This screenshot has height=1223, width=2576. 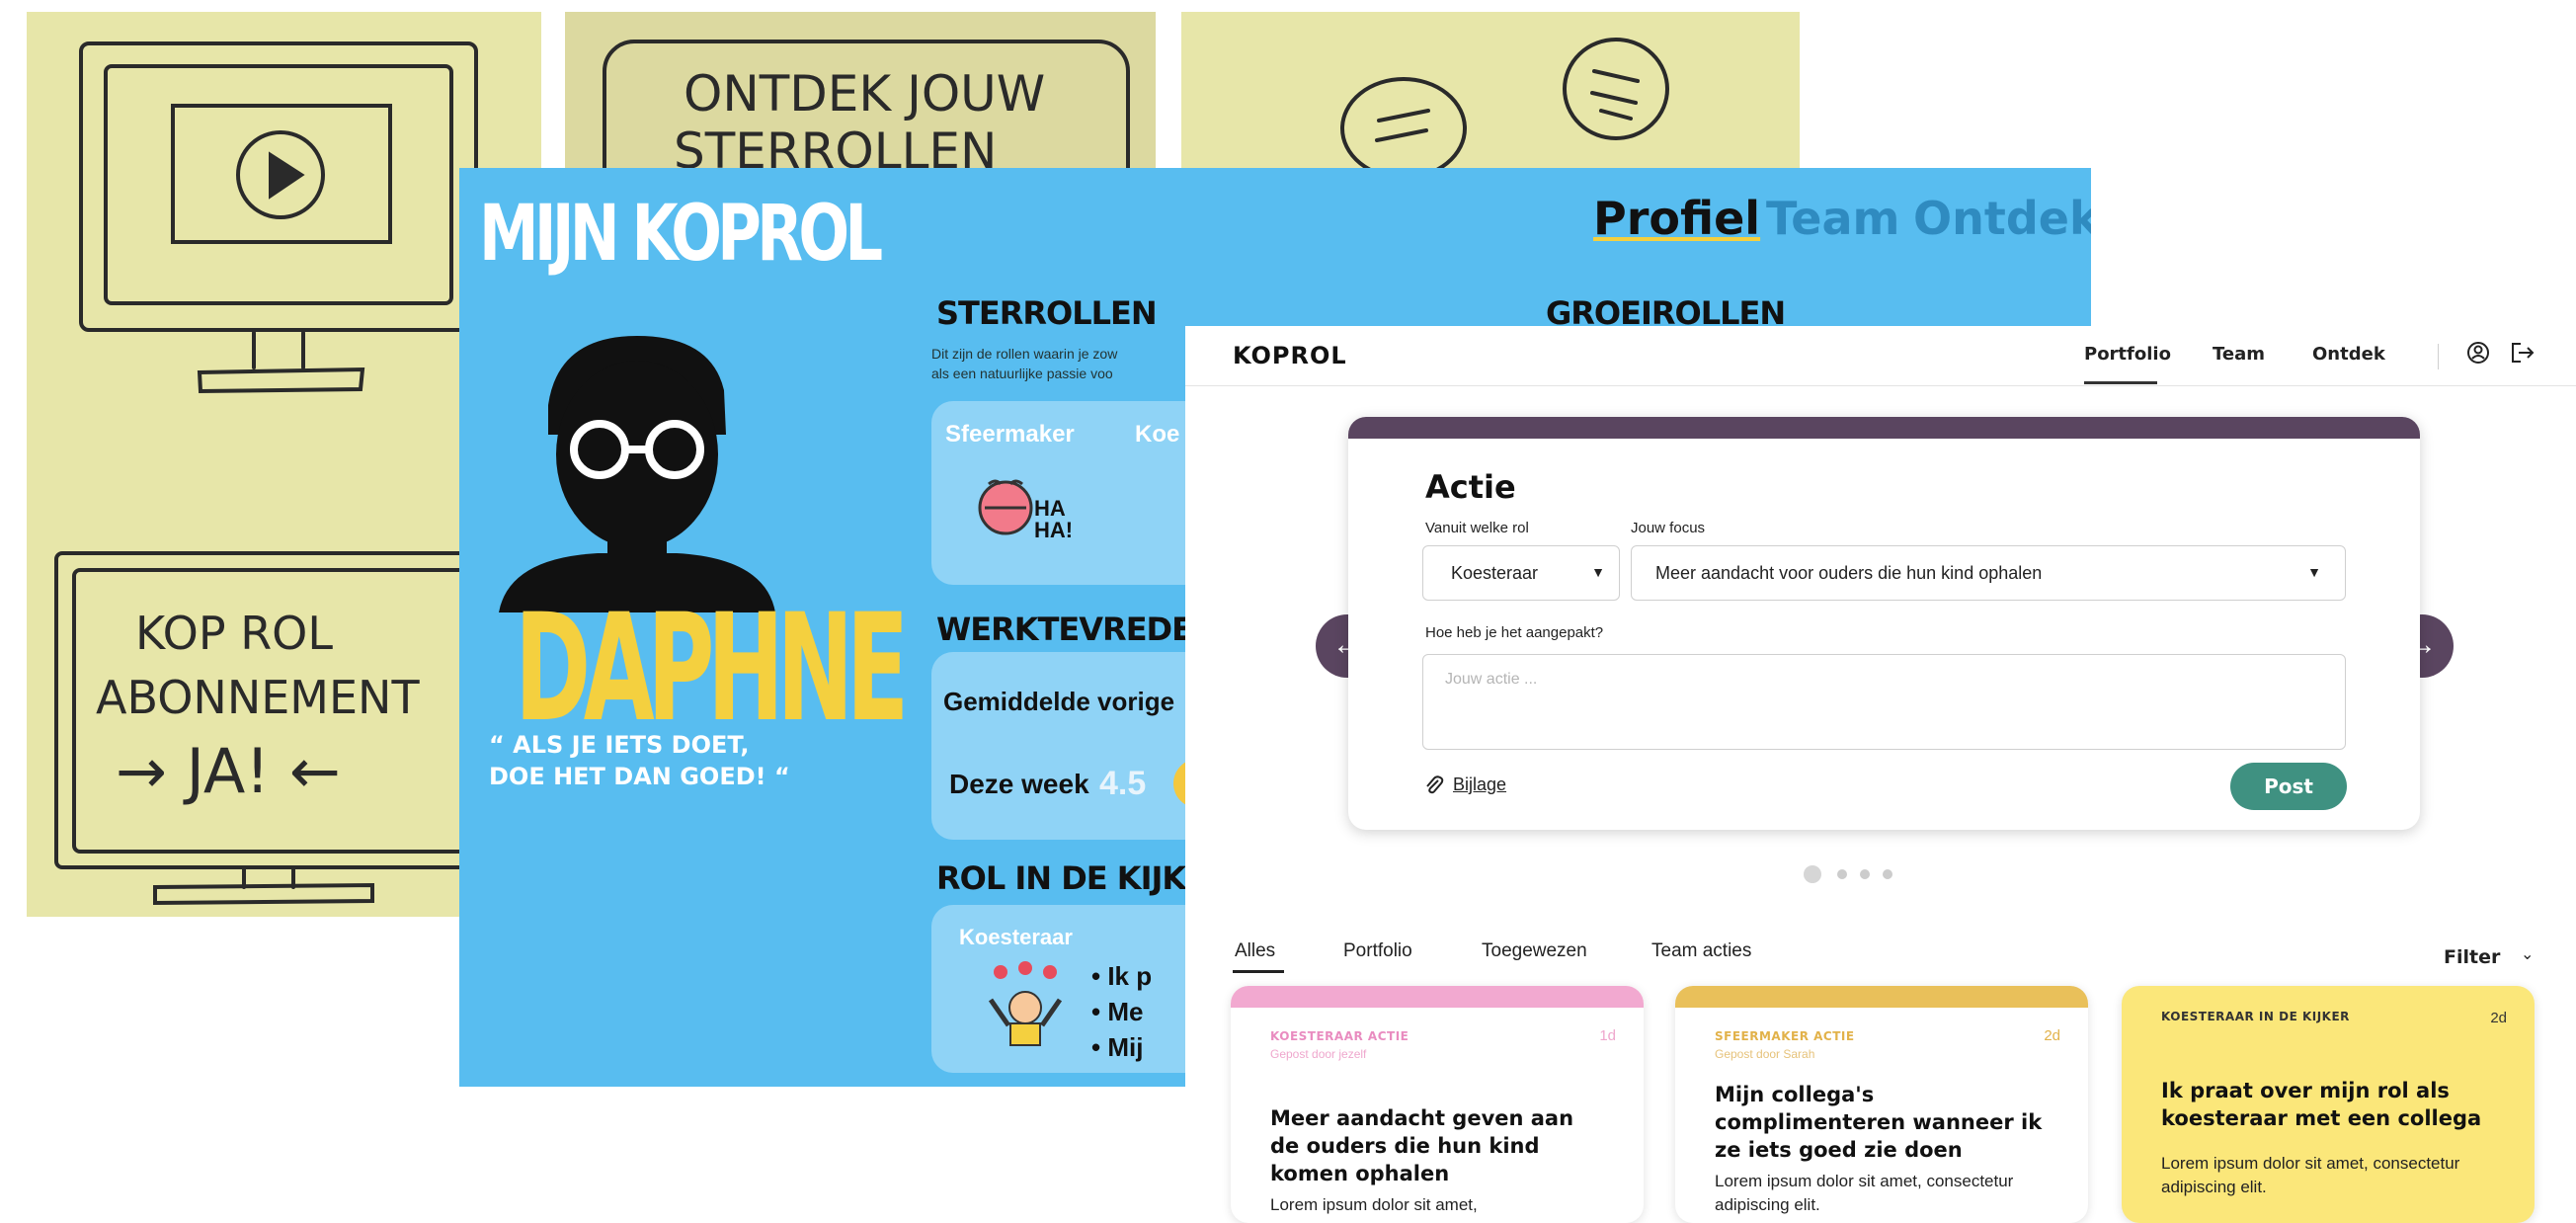 What do you see at coordinates (1374, 1205) in the screenshot?
I see `feed-card-body: Lorem ipsum dolor sit amet,` at bounding box center [1374, 1205].